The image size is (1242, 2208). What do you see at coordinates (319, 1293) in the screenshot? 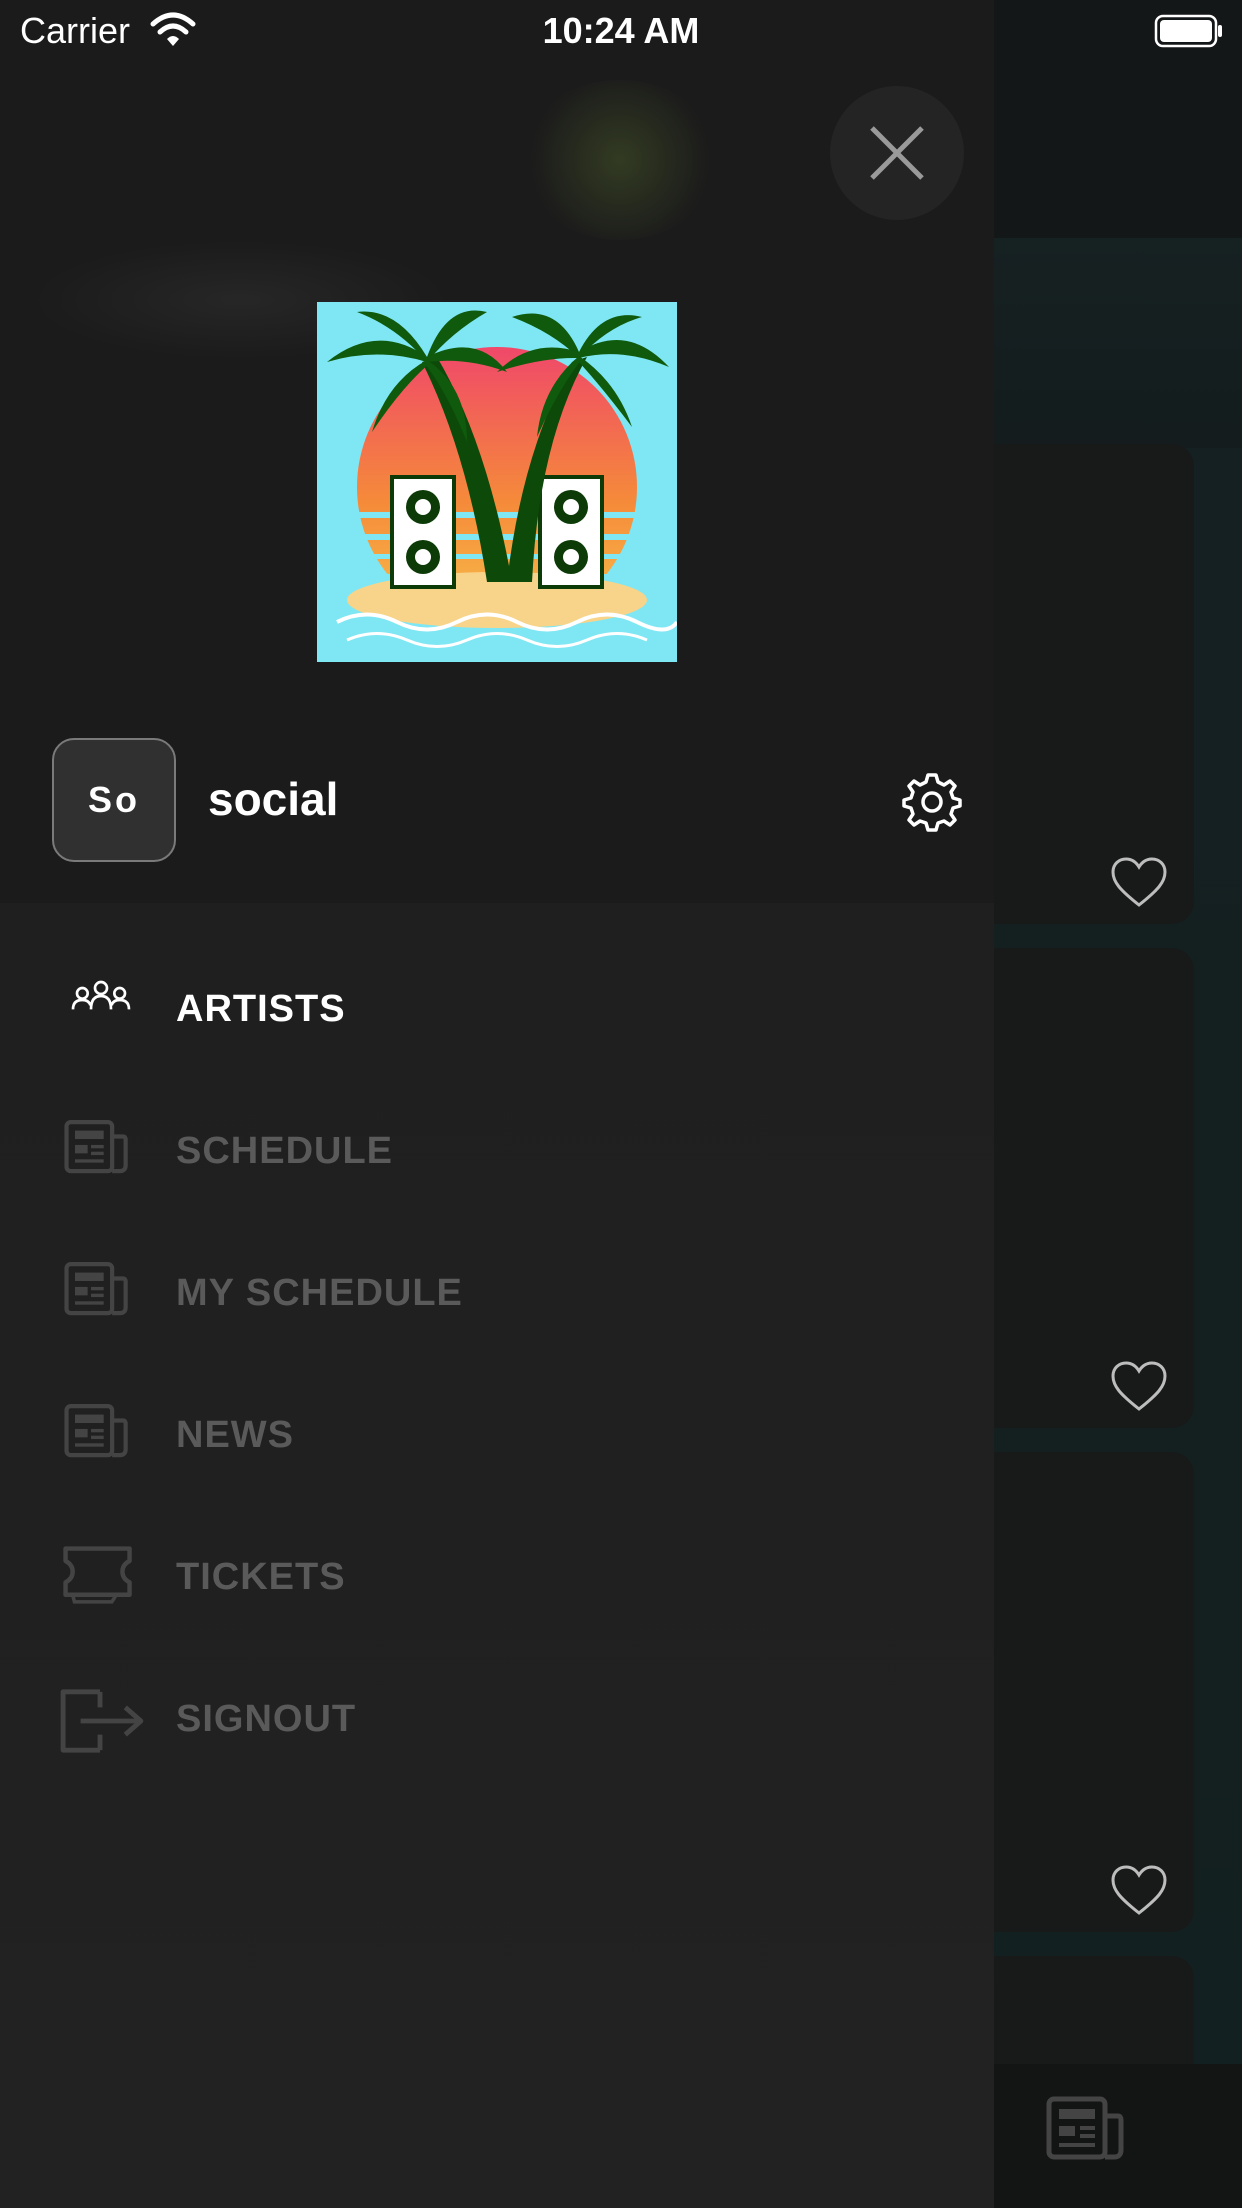
I see `menu-label: MY SCHEDULE` at bounding box center [319, 1293].